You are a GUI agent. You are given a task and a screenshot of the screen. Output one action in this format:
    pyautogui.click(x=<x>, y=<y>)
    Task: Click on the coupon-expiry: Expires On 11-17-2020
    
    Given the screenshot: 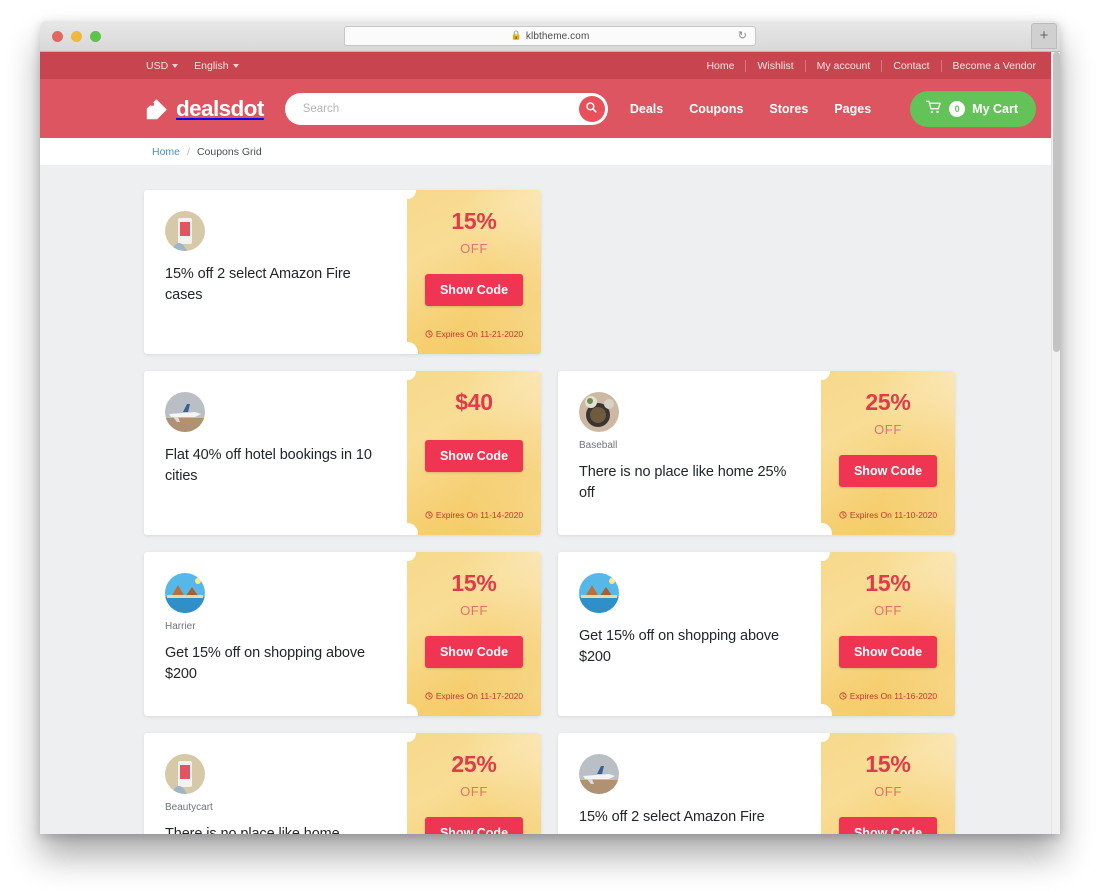 What is the action you would take?
    pyautogui.click(x=474, y=696)
    